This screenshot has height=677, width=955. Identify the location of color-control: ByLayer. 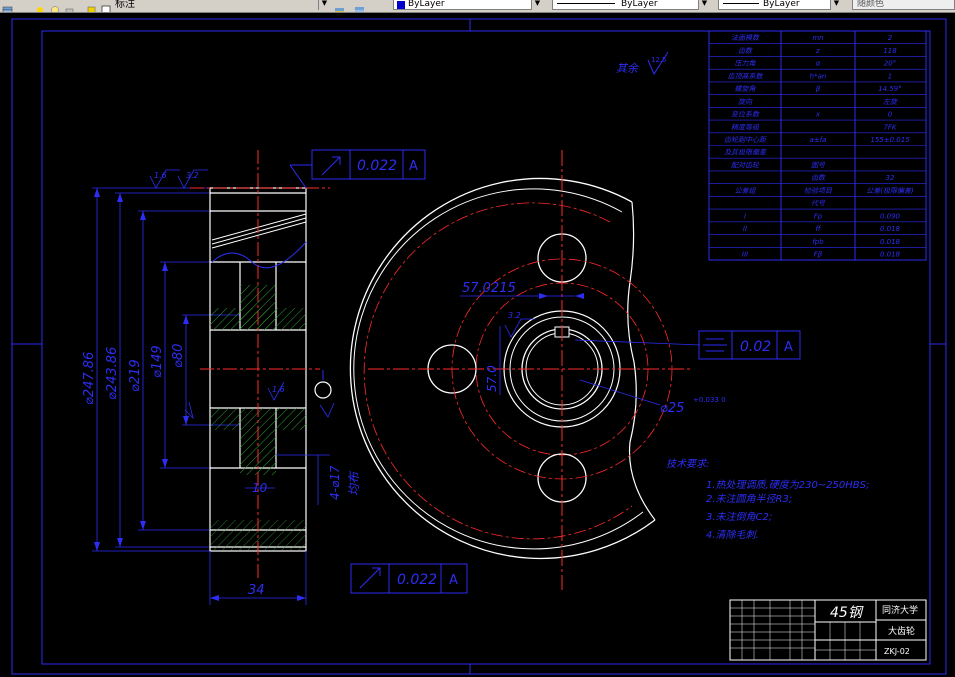
(468, 5).